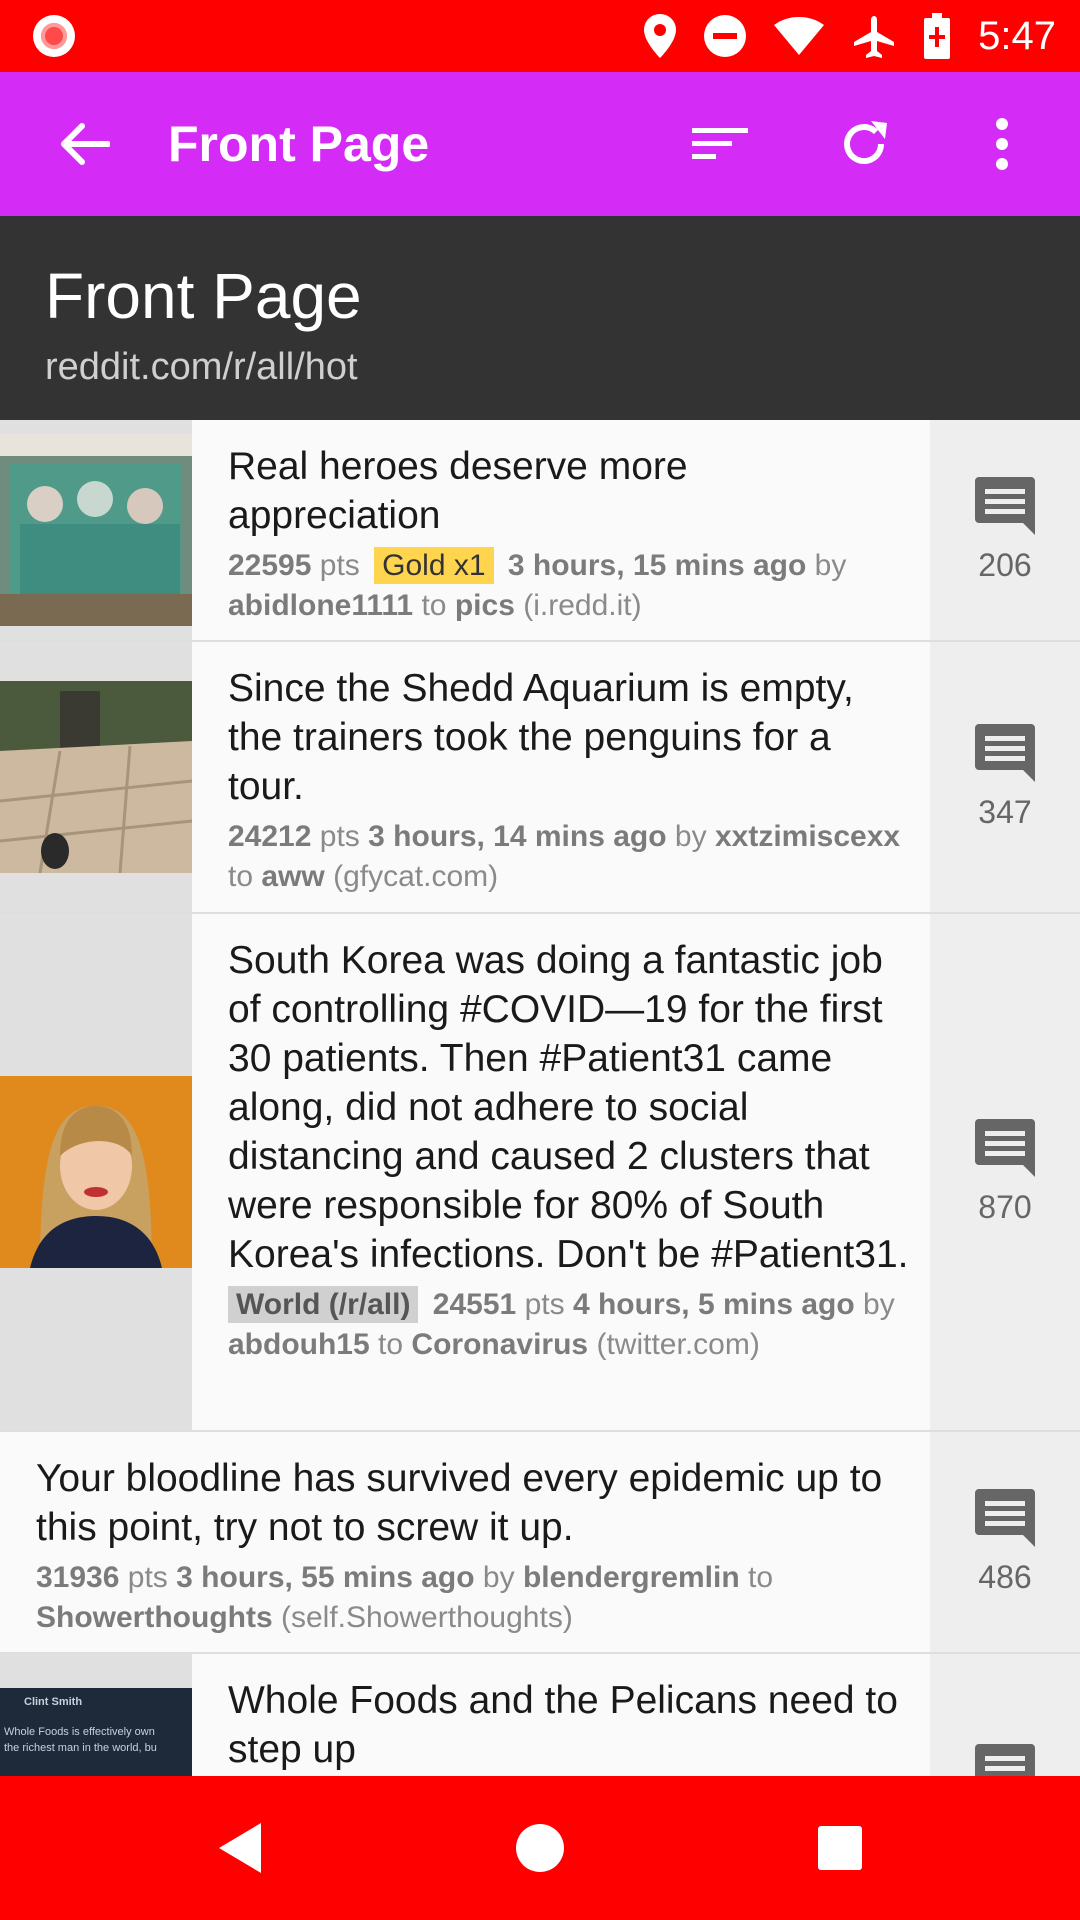 The width and height of the screenshot is (1080, 1920). What do you see at coordinates (1005, 1206) in the screenshot?
I see `comment-count: 870` at bounding box center [1005, 1206].